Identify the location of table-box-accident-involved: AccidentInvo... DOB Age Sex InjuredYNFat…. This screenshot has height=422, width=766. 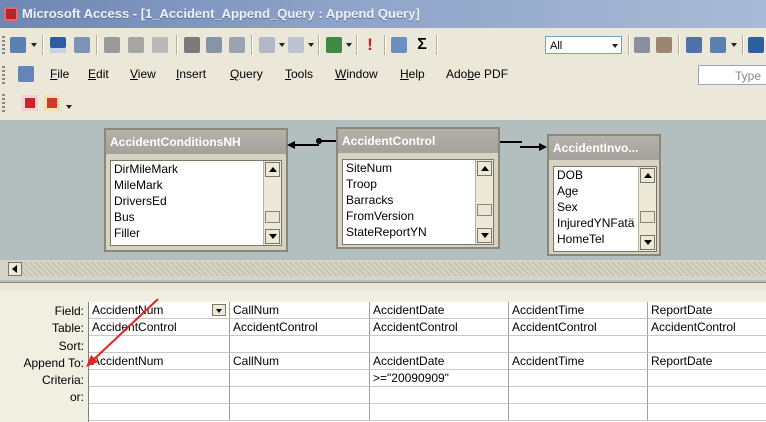
(604, 195).